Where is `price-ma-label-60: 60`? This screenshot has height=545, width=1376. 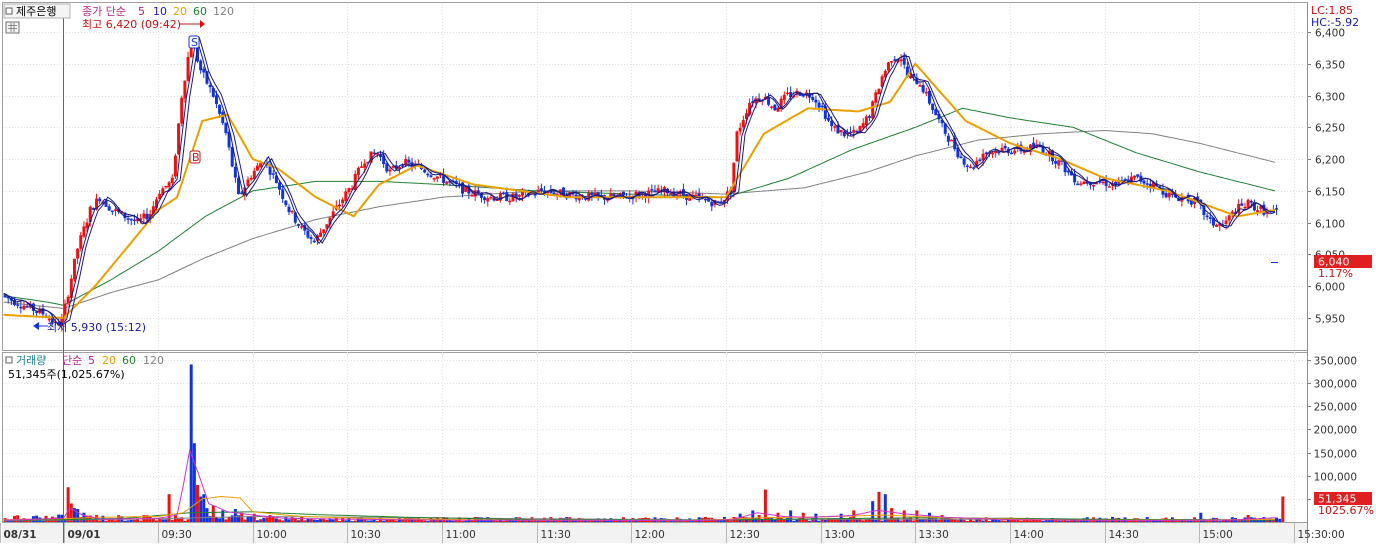
price-ma-label-60: 60 is located at coordinates (200, 11).